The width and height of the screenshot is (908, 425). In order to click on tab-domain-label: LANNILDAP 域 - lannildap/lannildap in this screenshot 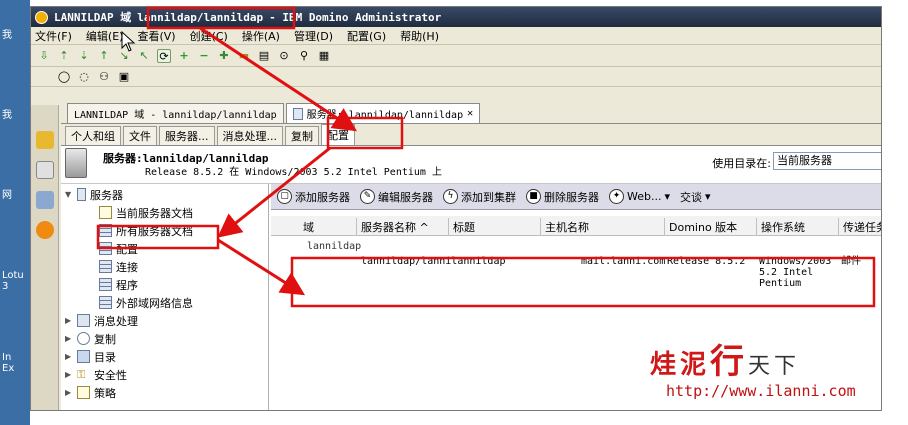, I will do `click(175, 115)`.